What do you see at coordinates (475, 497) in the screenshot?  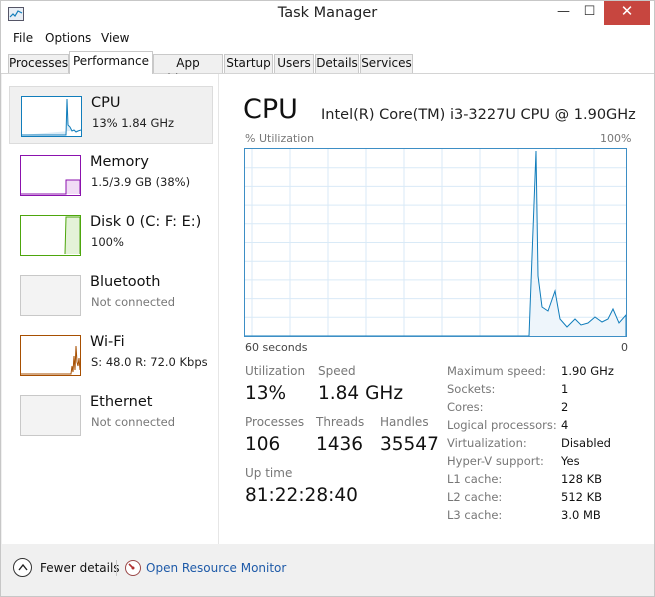 I see `l2-cache-label: L2 cache:` at bounding box center [475, 497].